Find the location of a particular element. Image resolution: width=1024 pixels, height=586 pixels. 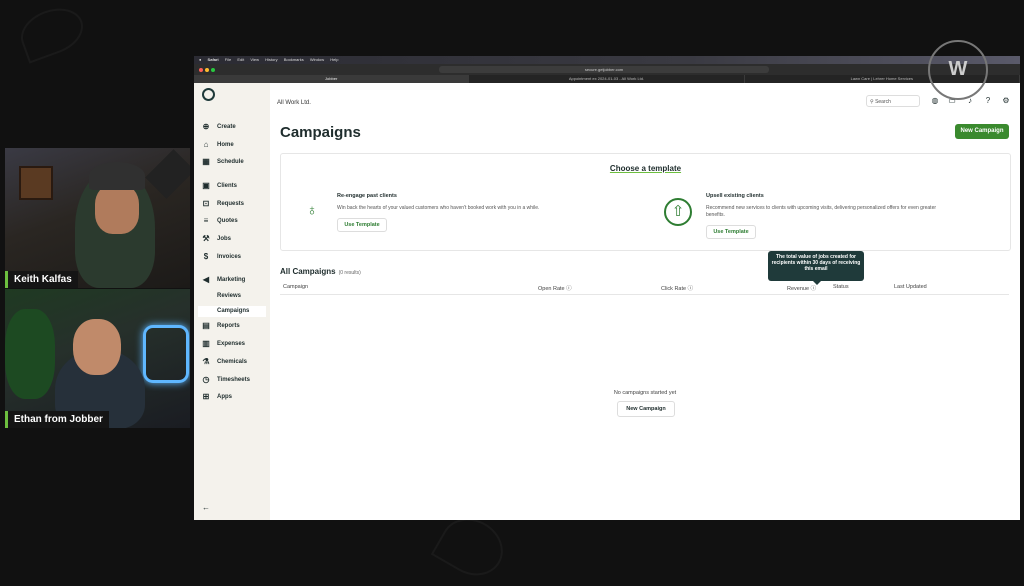

section-title: All Campaigns is located at coordinates (308, 271).